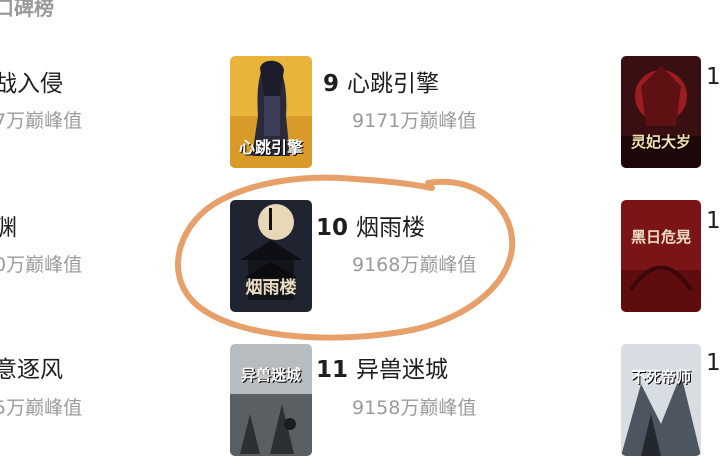  Describe the element at coordinates (402, 370) in the screenshot. I see `book-title-text-11: 异兽迷城` at that location.